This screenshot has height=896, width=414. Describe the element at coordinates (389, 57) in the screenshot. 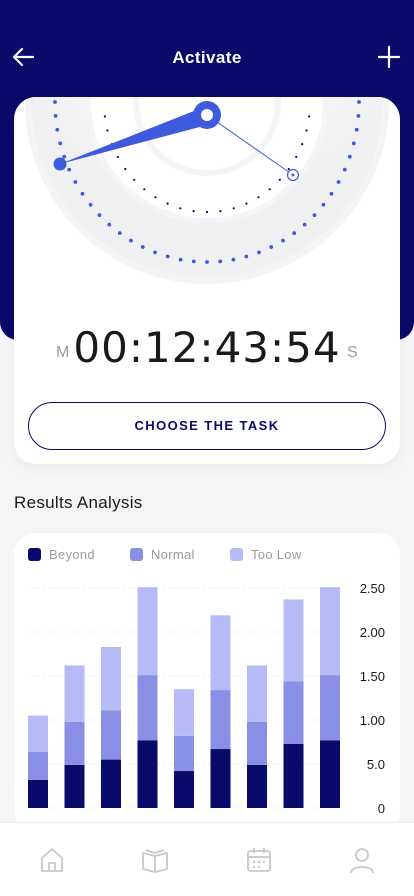

I see `plus-icon` at that location.